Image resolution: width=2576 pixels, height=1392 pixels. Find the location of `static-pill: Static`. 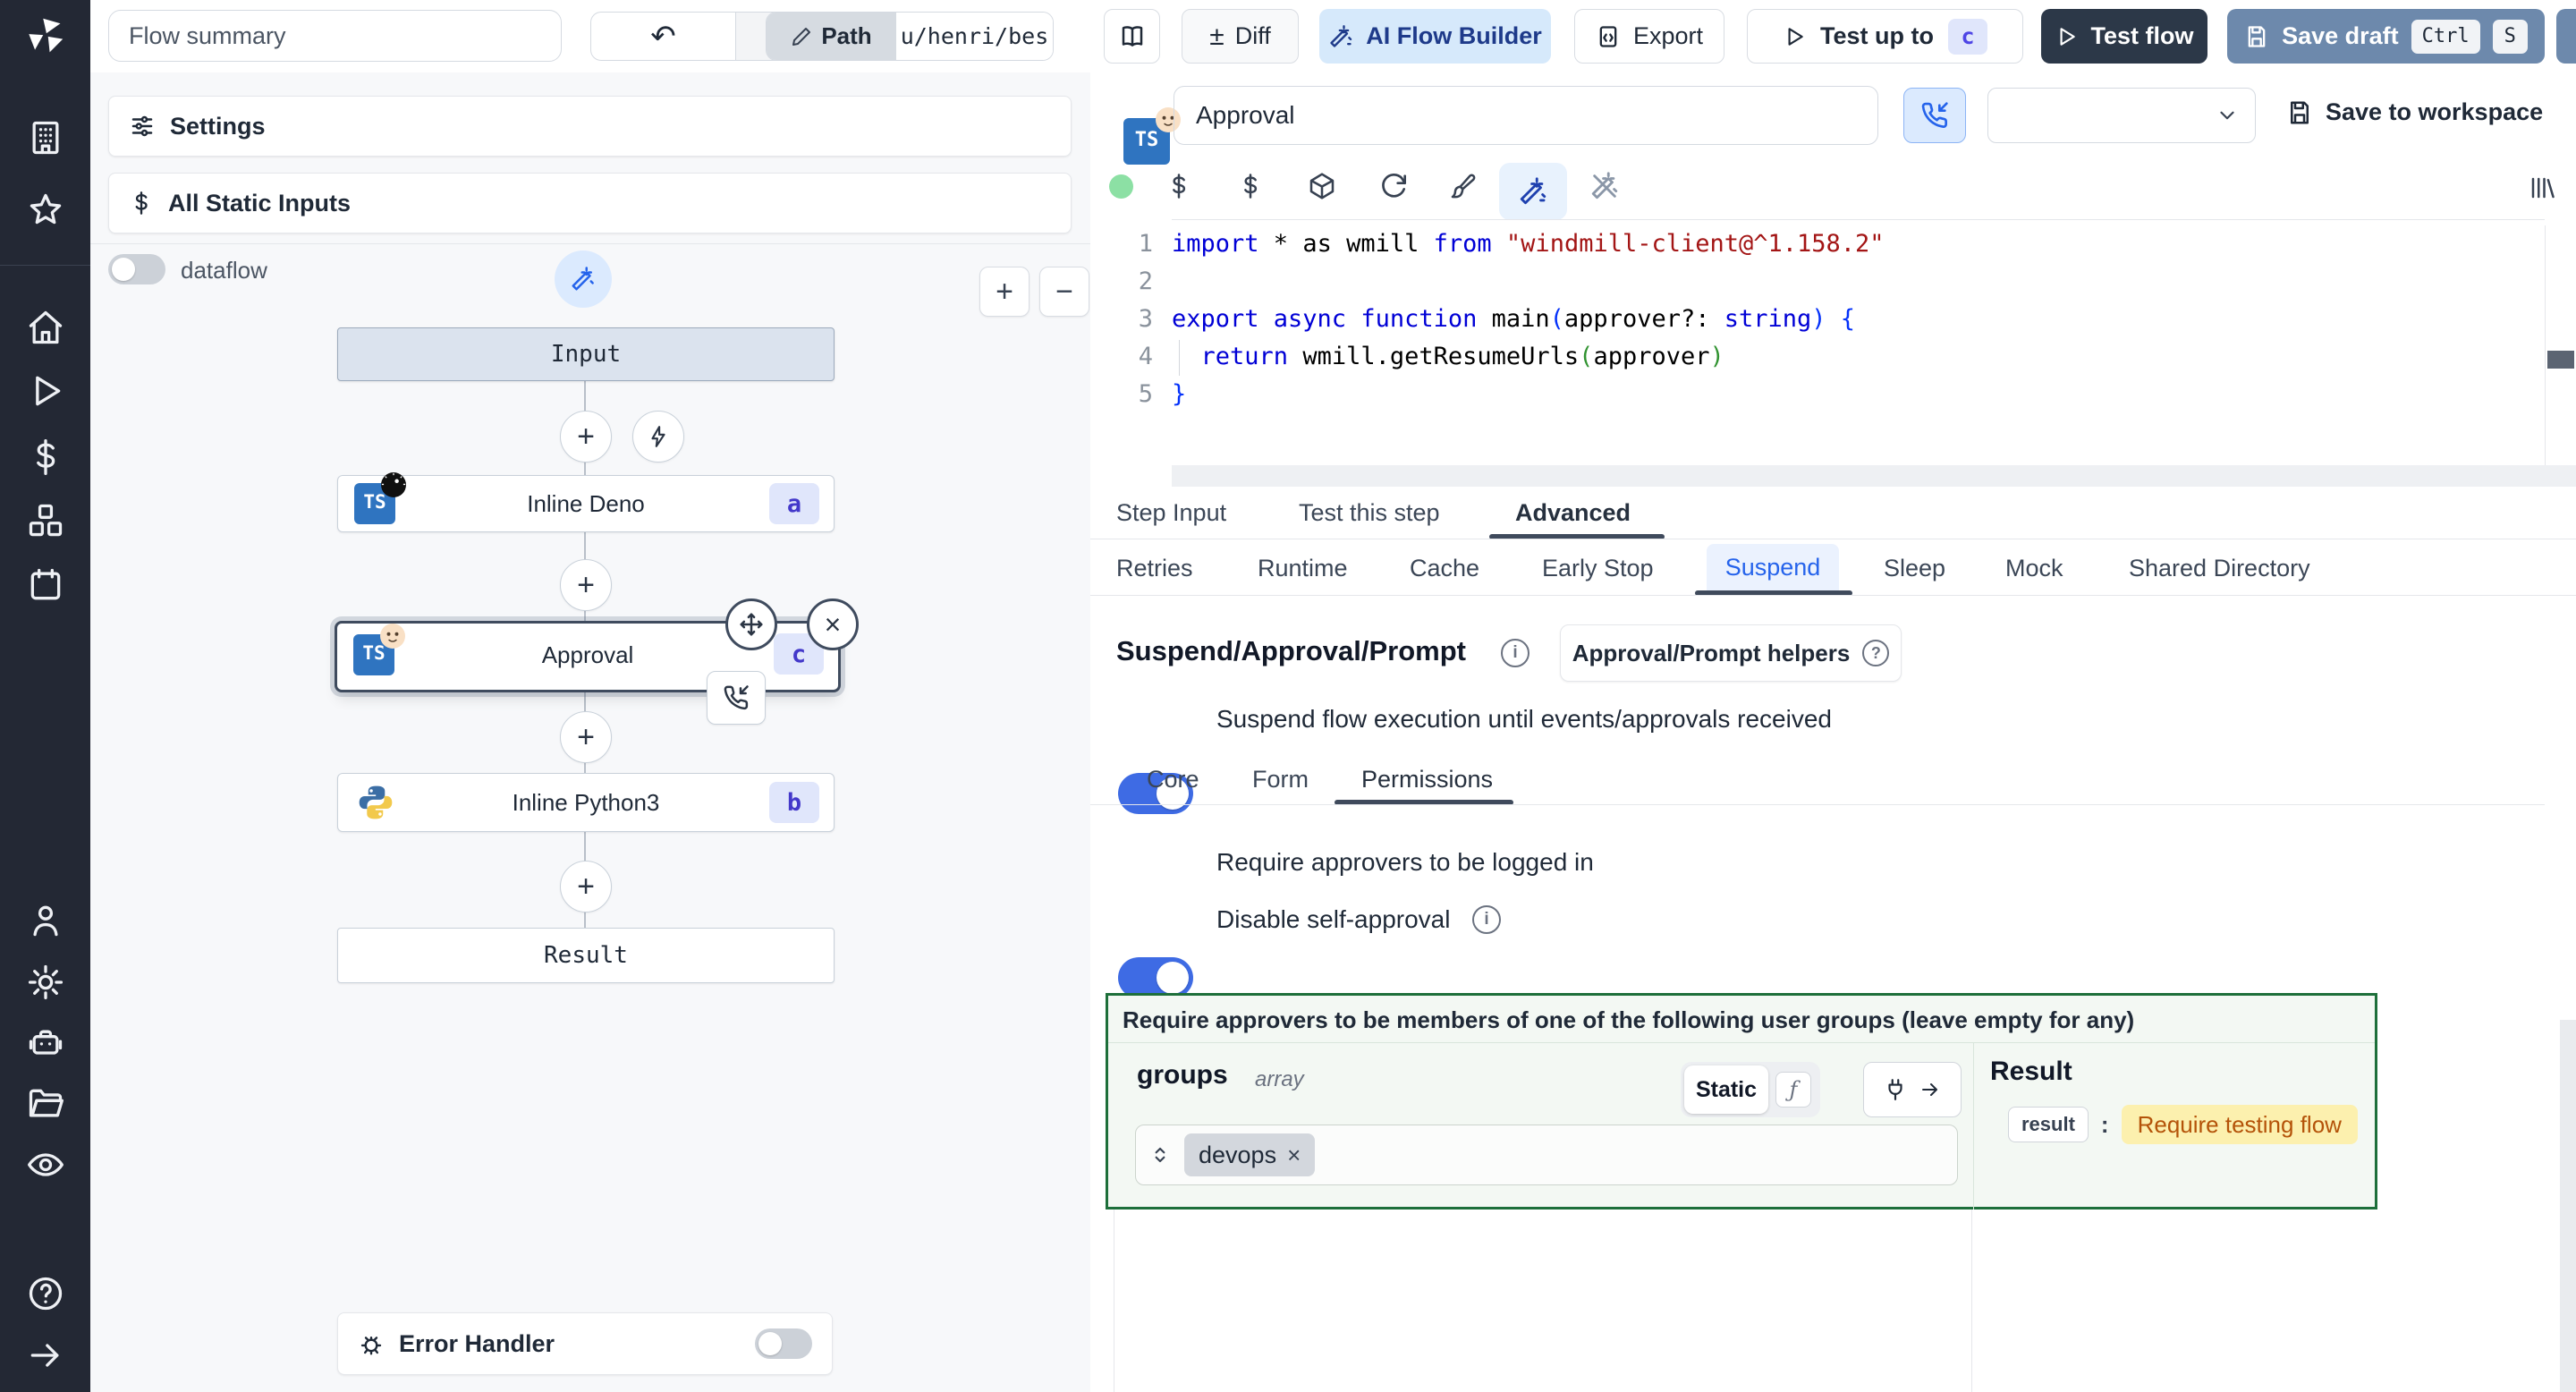

static-pill: Static is located at coordinates (1726, 1089).